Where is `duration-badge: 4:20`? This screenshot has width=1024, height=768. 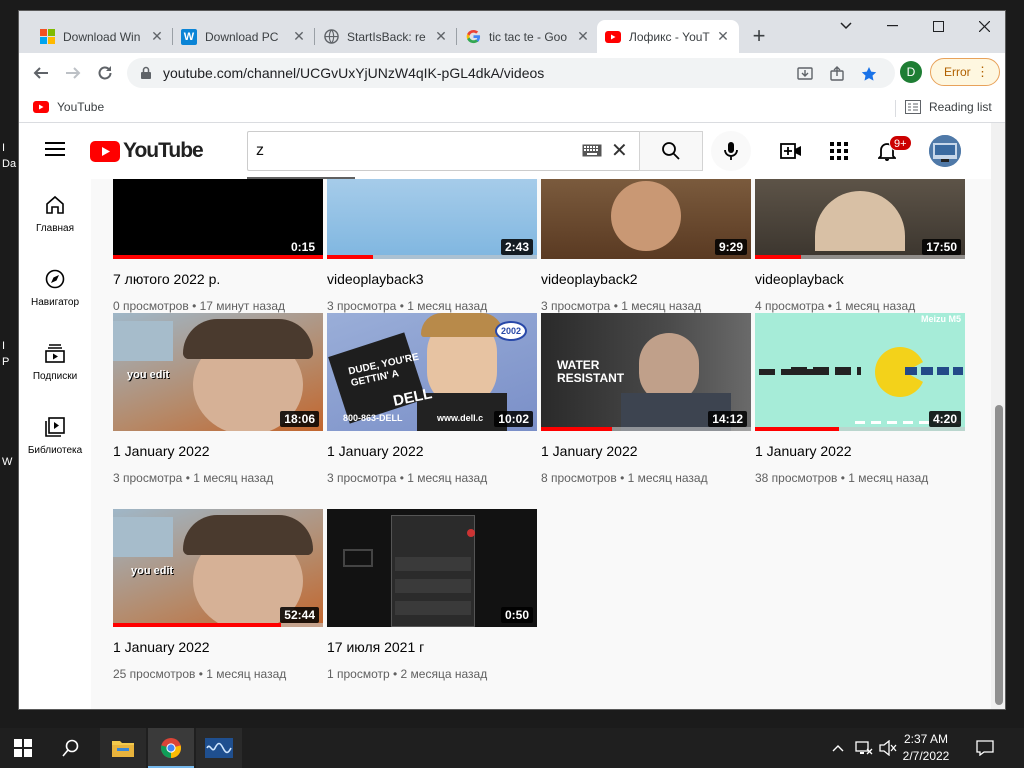
duration-badge: 4:20 is located at coordinates (944, 419).